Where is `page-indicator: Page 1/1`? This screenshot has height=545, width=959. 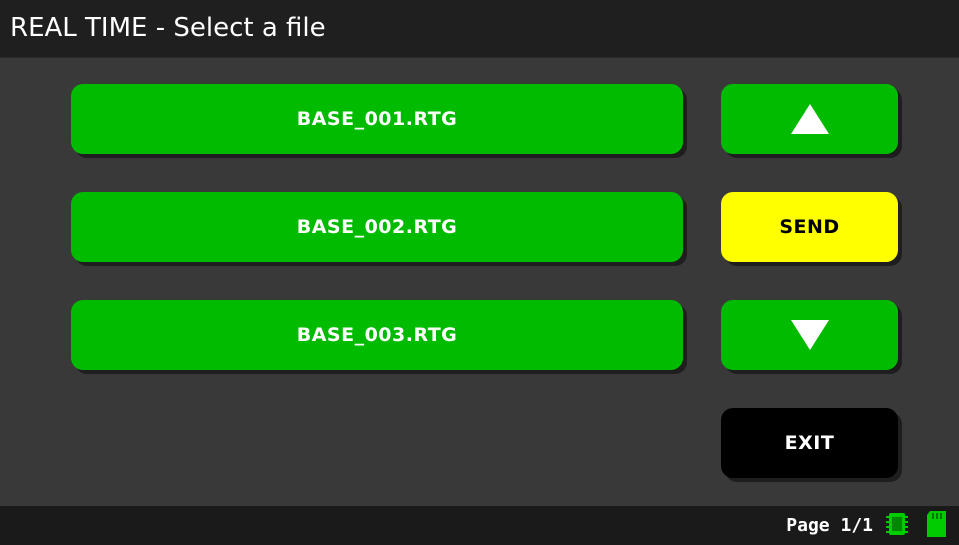 page-indicator: Page 1/1 is located at coordinates (829, 525).